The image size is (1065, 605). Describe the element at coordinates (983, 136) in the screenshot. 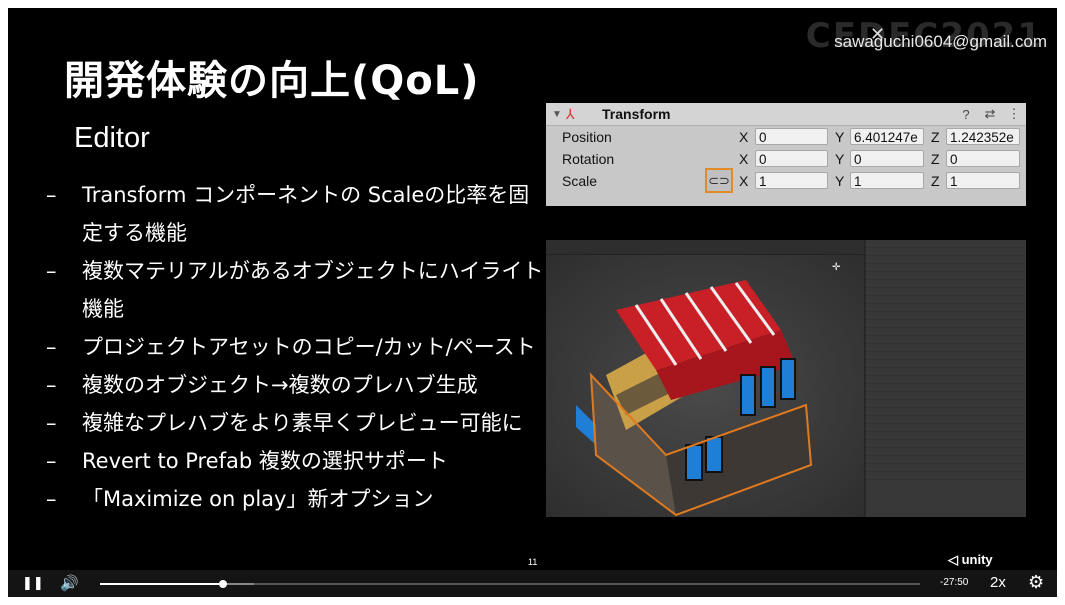

I see `position-z-field: 1.242352e` at that location.